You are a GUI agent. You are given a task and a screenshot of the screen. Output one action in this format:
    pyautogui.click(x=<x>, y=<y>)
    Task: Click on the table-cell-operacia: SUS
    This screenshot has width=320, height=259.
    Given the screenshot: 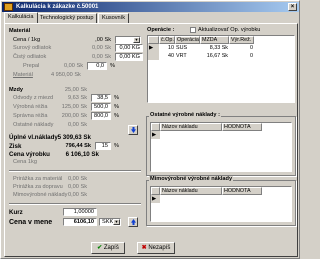 What is the action you would take?
    pyautogui.click(x=187, y=48)
    